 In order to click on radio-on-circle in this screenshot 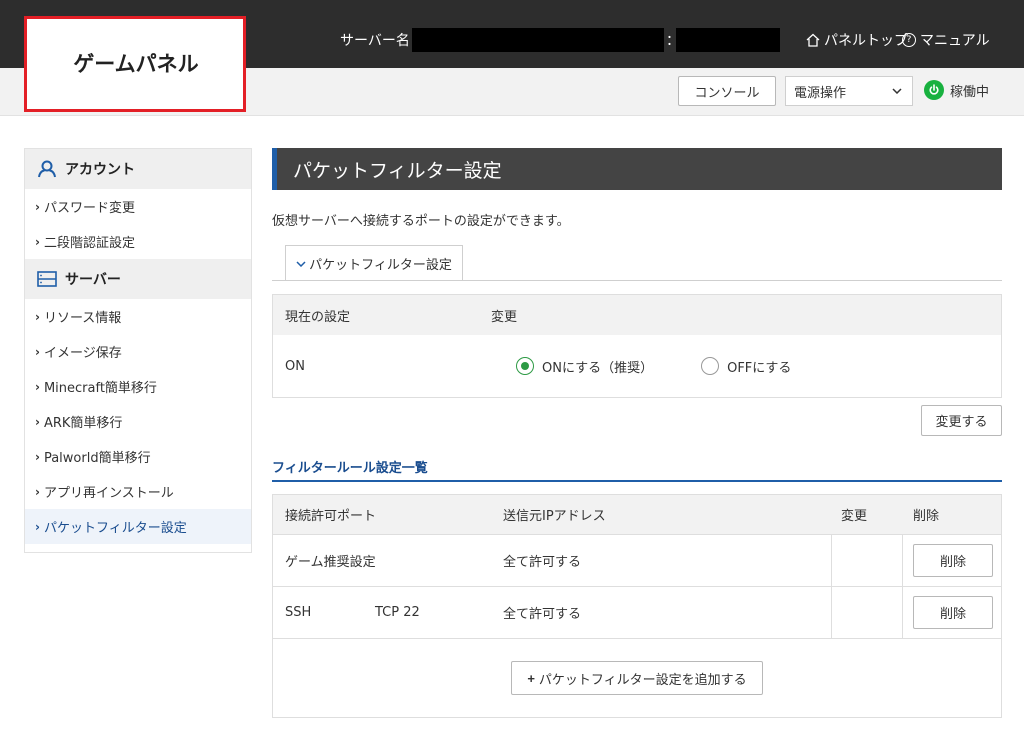, I will do `click(525, 366)`.